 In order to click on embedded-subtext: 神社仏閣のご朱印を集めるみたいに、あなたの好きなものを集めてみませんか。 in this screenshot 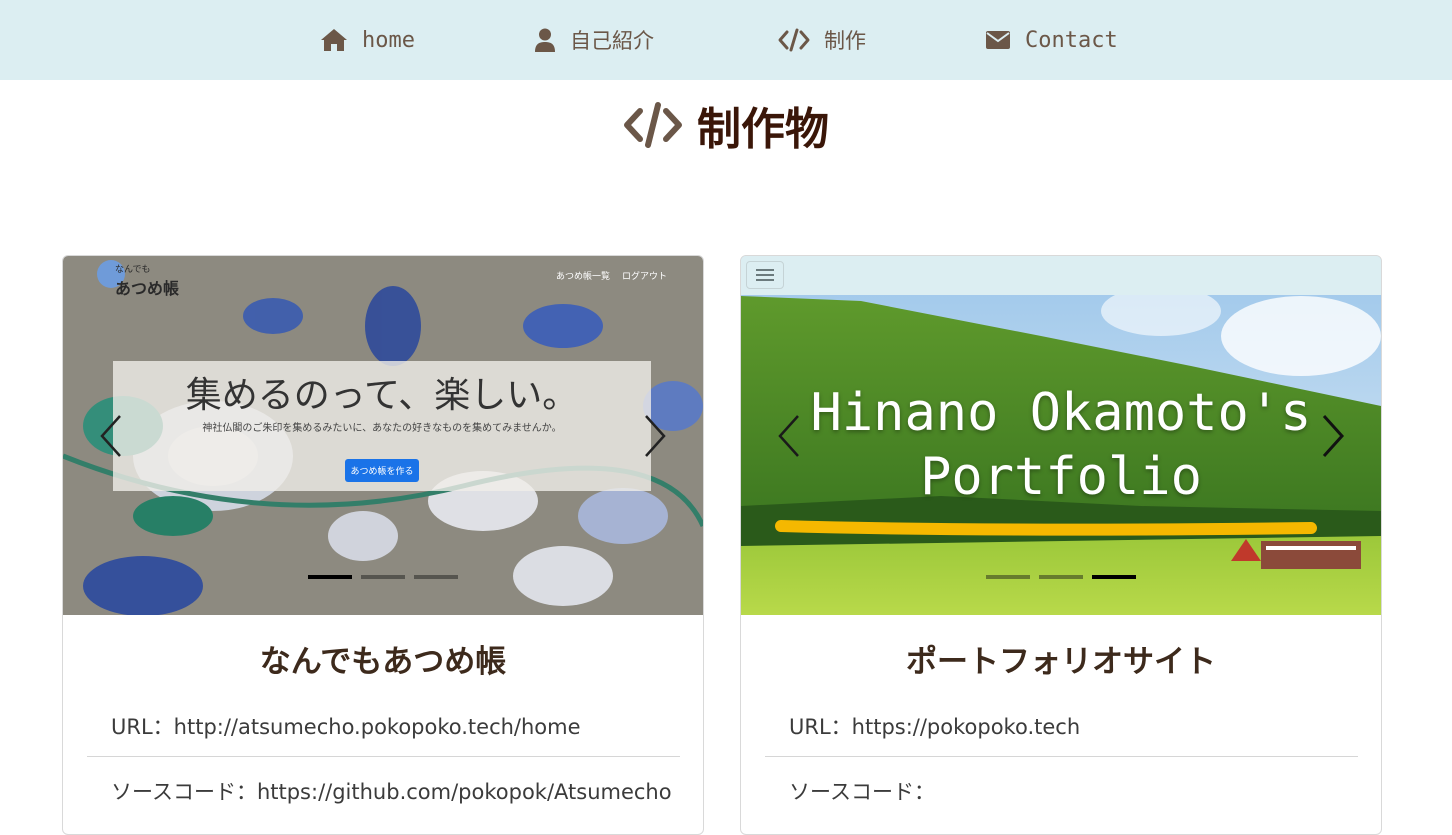, I will do `click(382, 428)`.